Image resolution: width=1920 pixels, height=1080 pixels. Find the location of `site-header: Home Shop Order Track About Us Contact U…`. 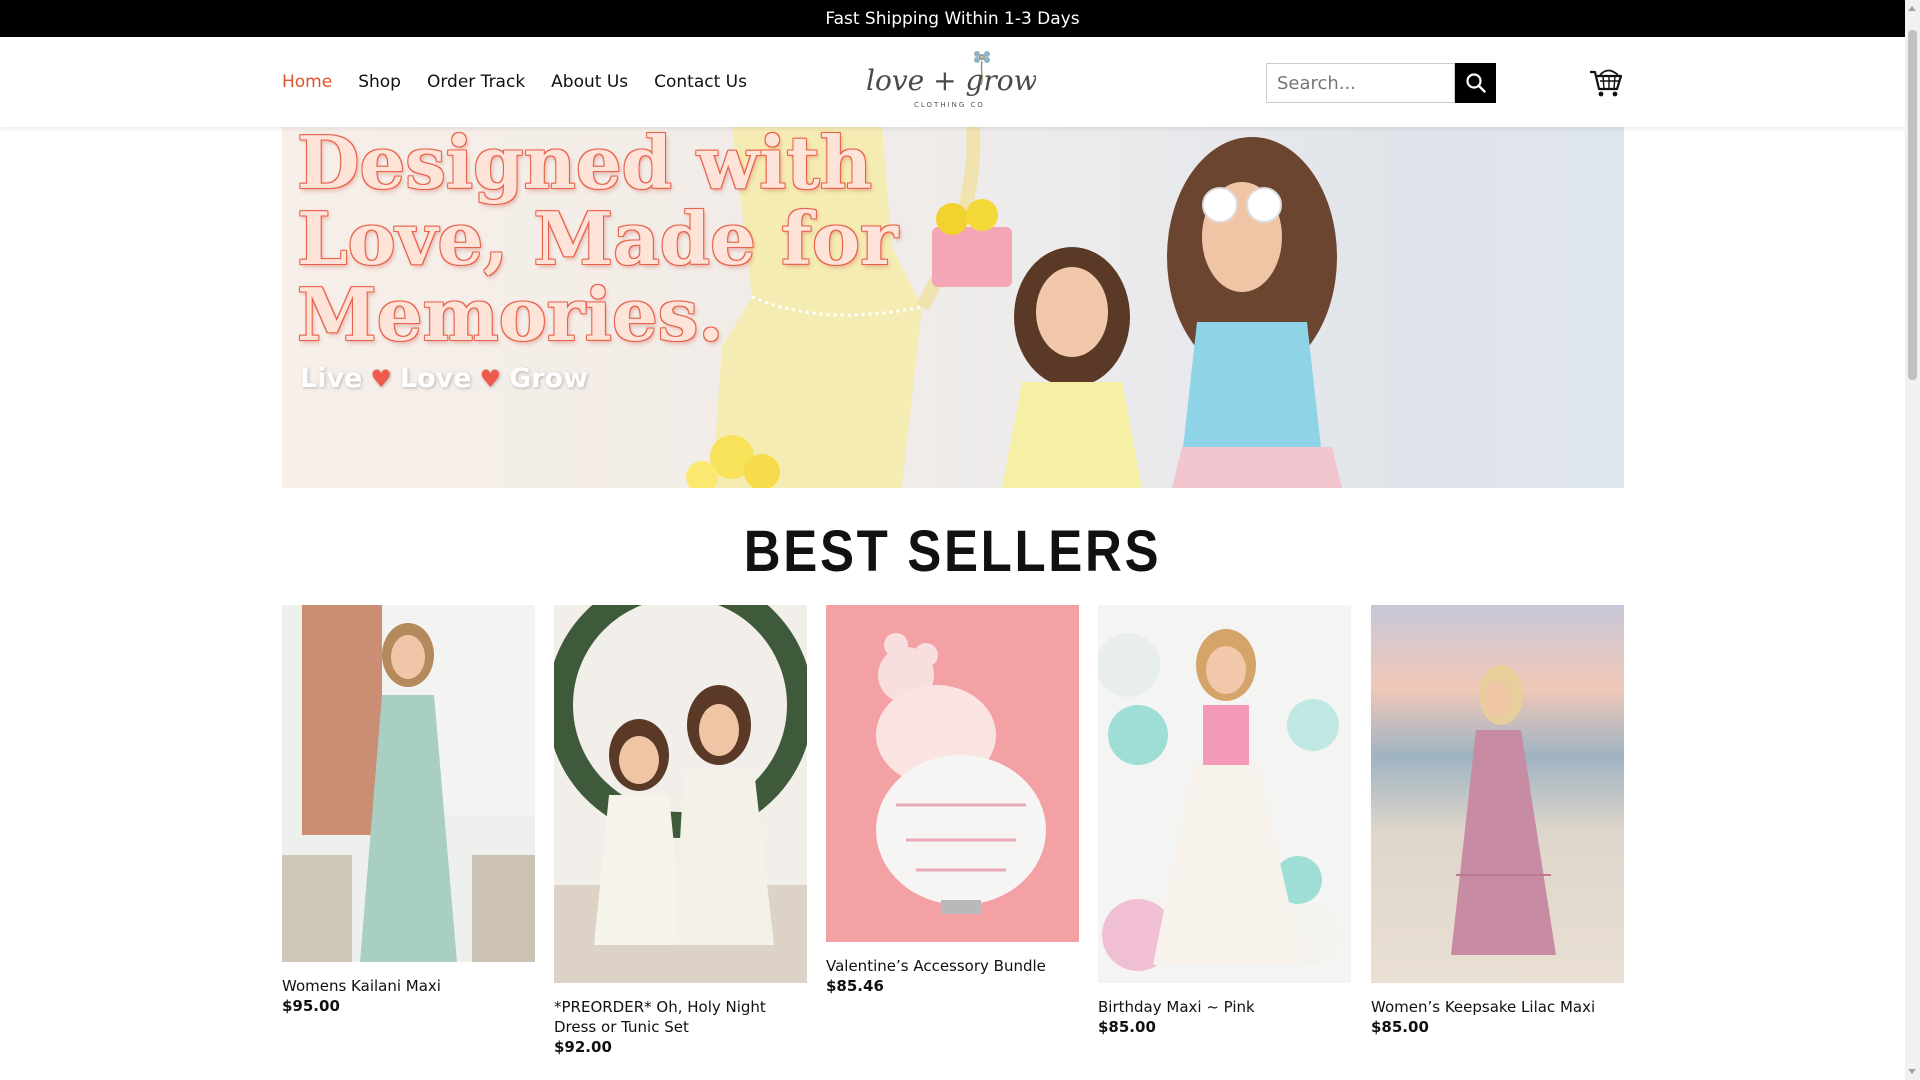

site-header: Home Shop Order Track About Us Contact U… is located at coordinates (952, 82).